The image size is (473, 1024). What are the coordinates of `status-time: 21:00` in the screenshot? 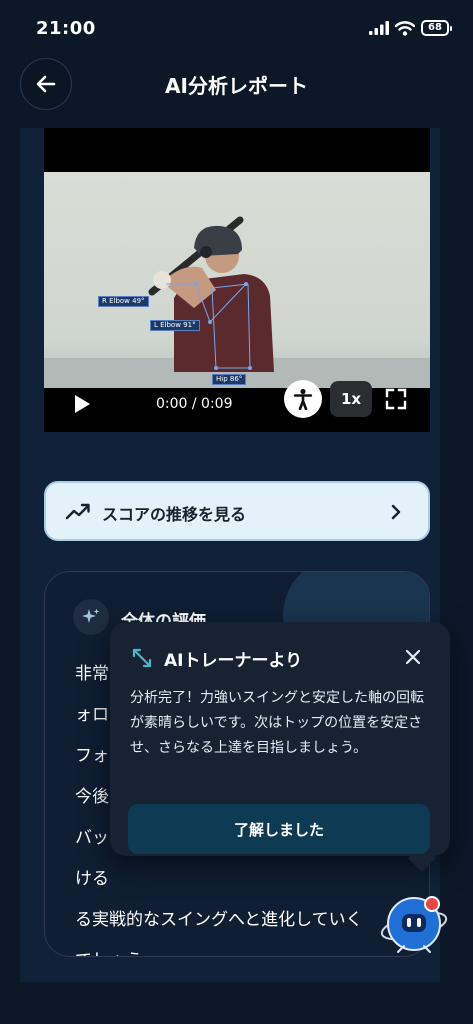 It's located at (66, 28).